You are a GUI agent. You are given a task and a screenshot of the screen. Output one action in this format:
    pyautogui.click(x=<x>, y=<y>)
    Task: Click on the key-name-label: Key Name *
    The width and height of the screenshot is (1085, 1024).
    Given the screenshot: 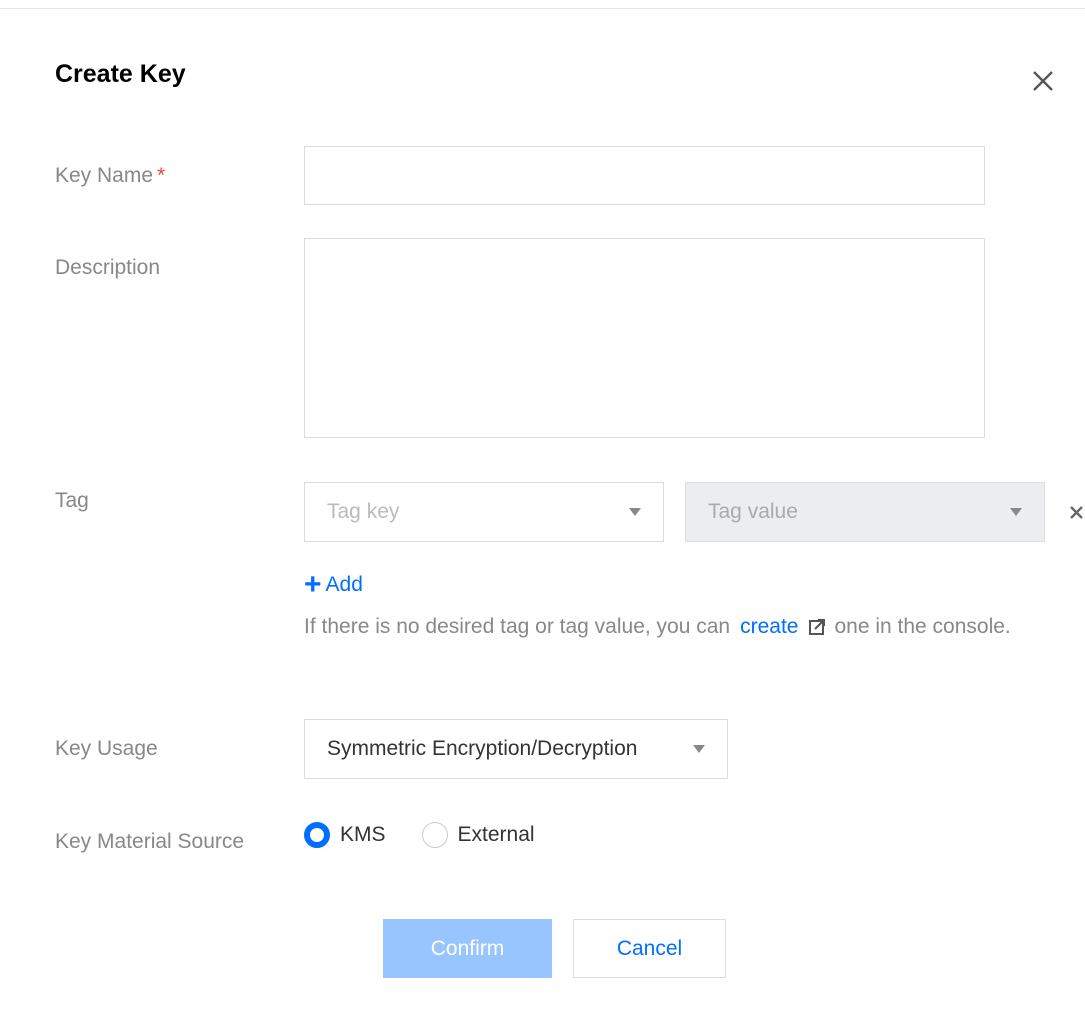 What is the action you would take?
    pyautogui.click(x=110, y=176)
    